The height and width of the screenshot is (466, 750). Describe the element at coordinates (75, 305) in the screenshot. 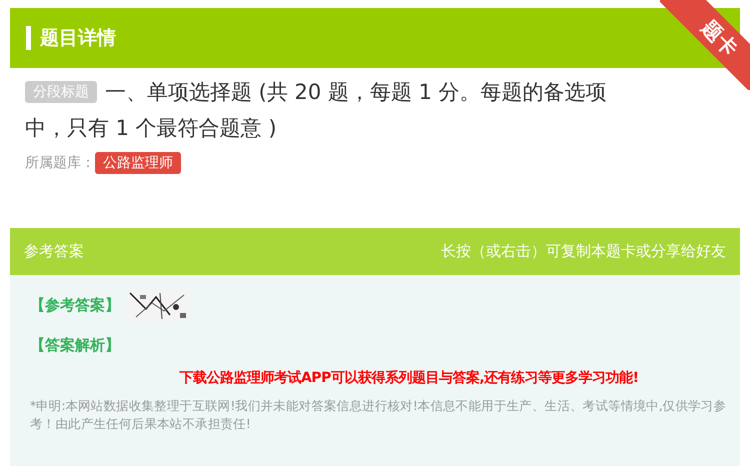

I see `answer-label: 【参考答案】` at that location.